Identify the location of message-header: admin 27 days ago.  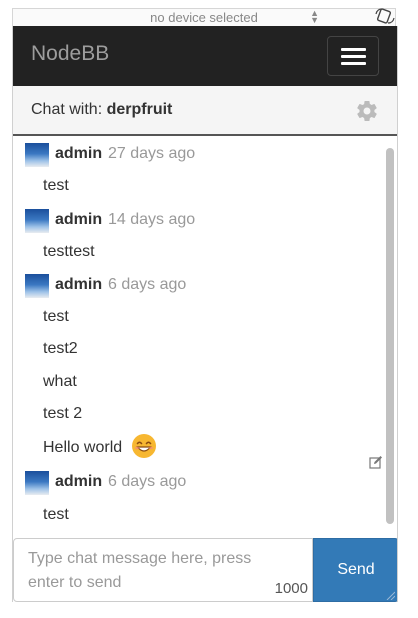
(125, 154).